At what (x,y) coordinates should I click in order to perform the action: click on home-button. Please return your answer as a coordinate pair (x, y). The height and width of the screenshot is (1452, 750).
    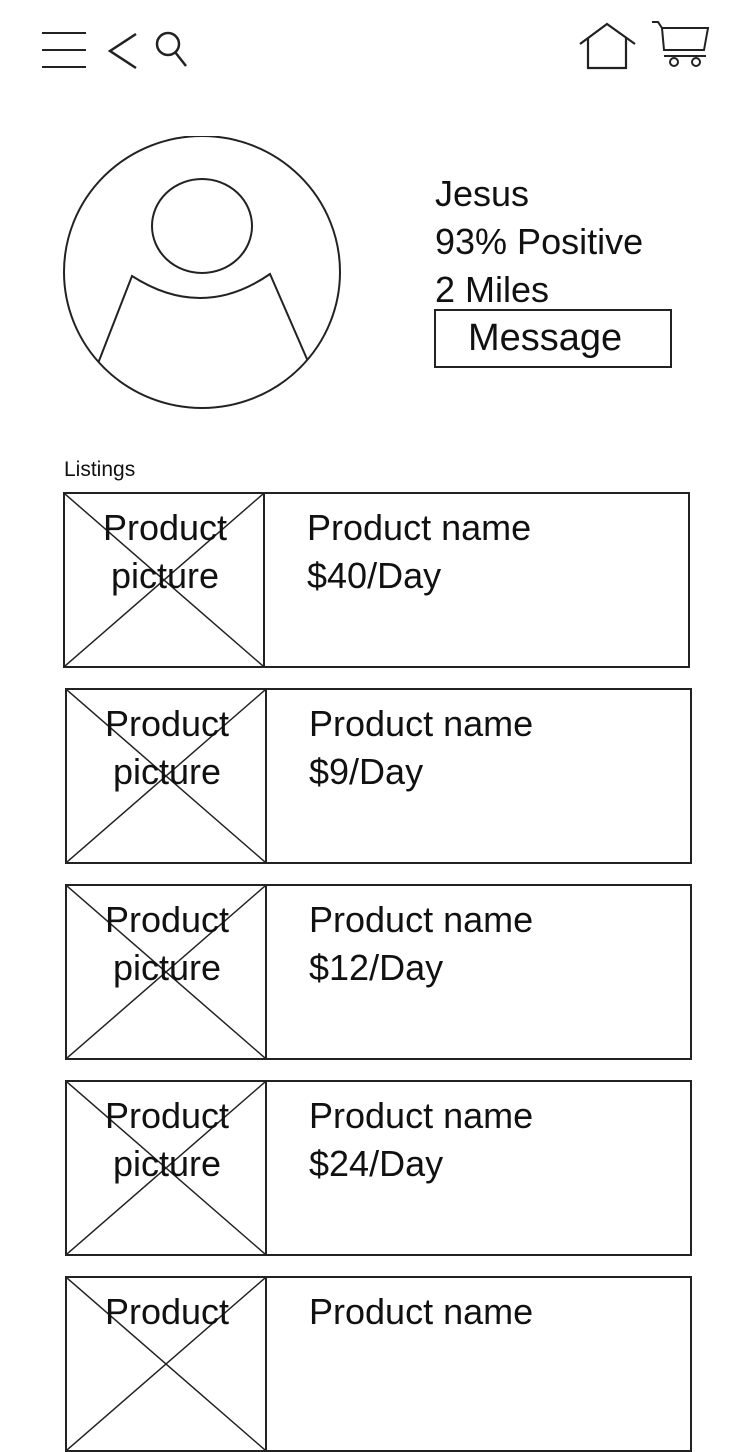
    Looking at the image, I should click on (608, 46).